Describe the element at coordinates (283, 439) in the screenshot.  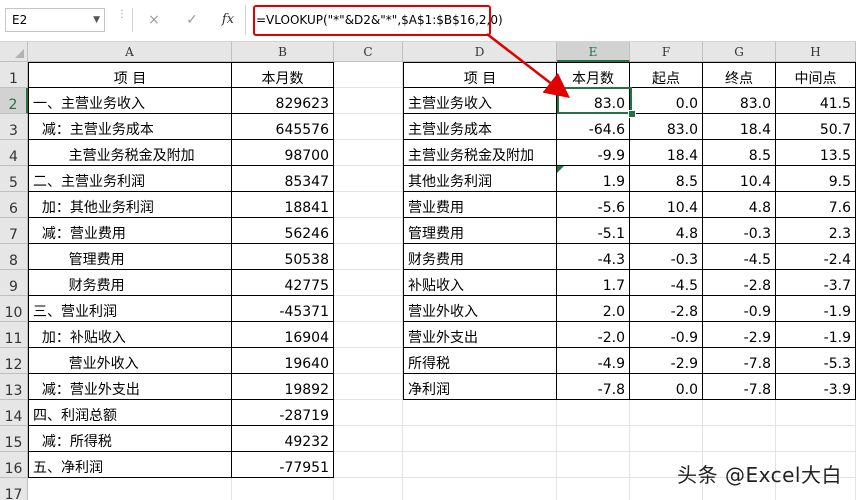
I see `table-cell-value: 49232` at that location.